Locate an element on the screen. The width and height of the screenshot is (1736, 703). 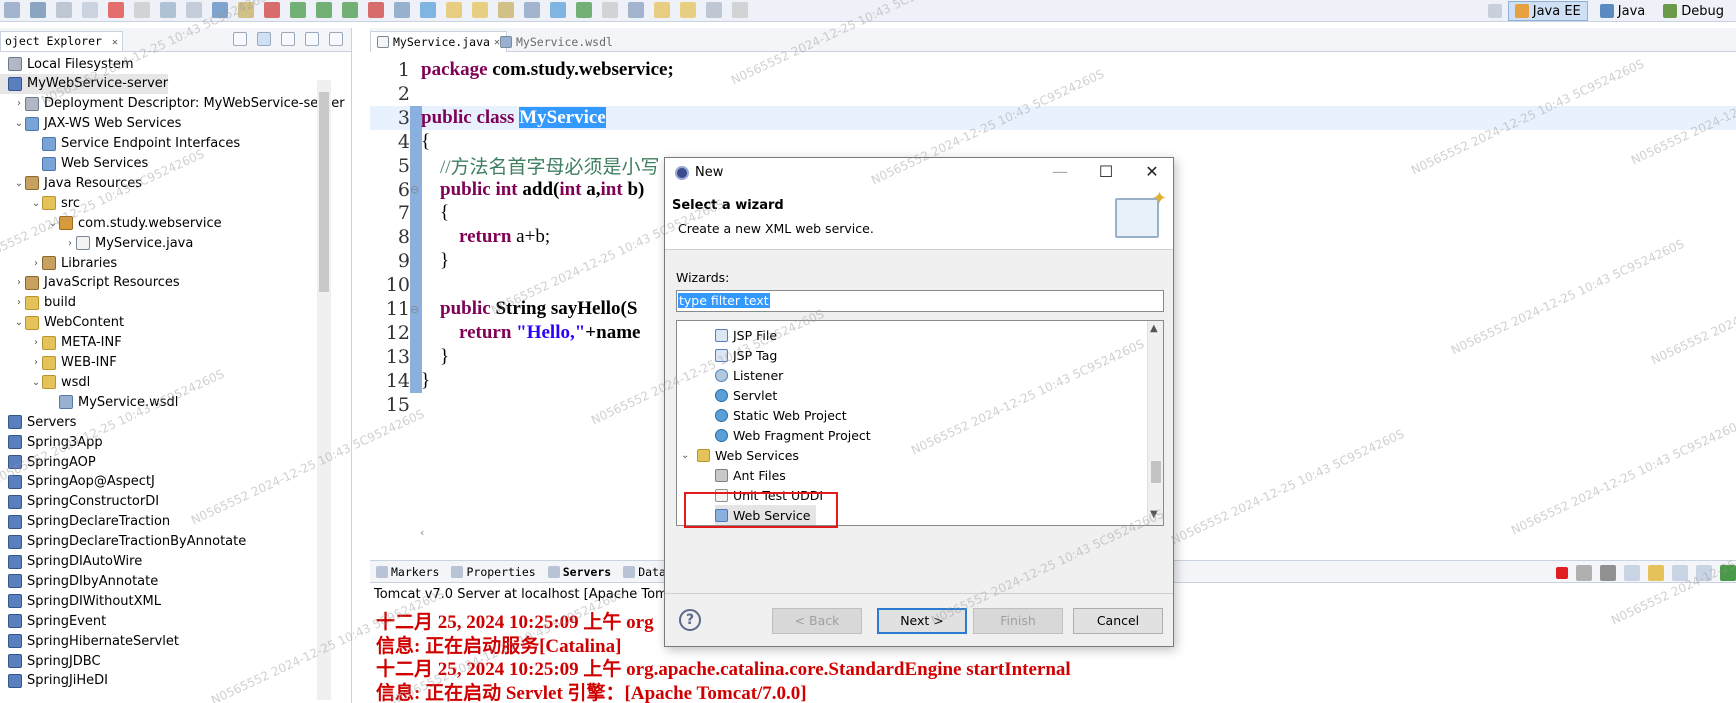
tree-item: Service Endpoint Interfaces is located at coordinates (135, 144).